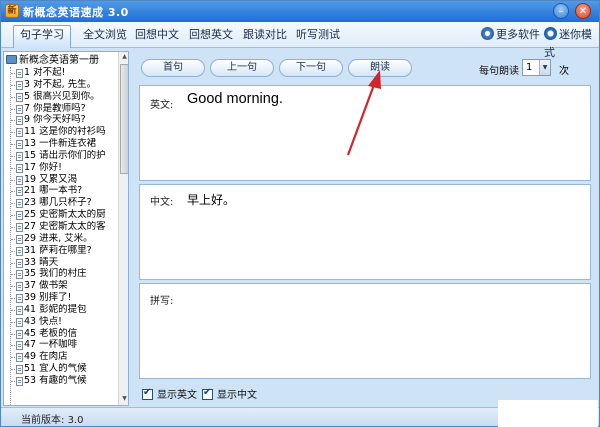 The height and width of the screenshot is (427, 600). Describe the element at coordinates (60, 203) in the screenshot. I see `tree-item: 23 哪几只杯子?` at that location.